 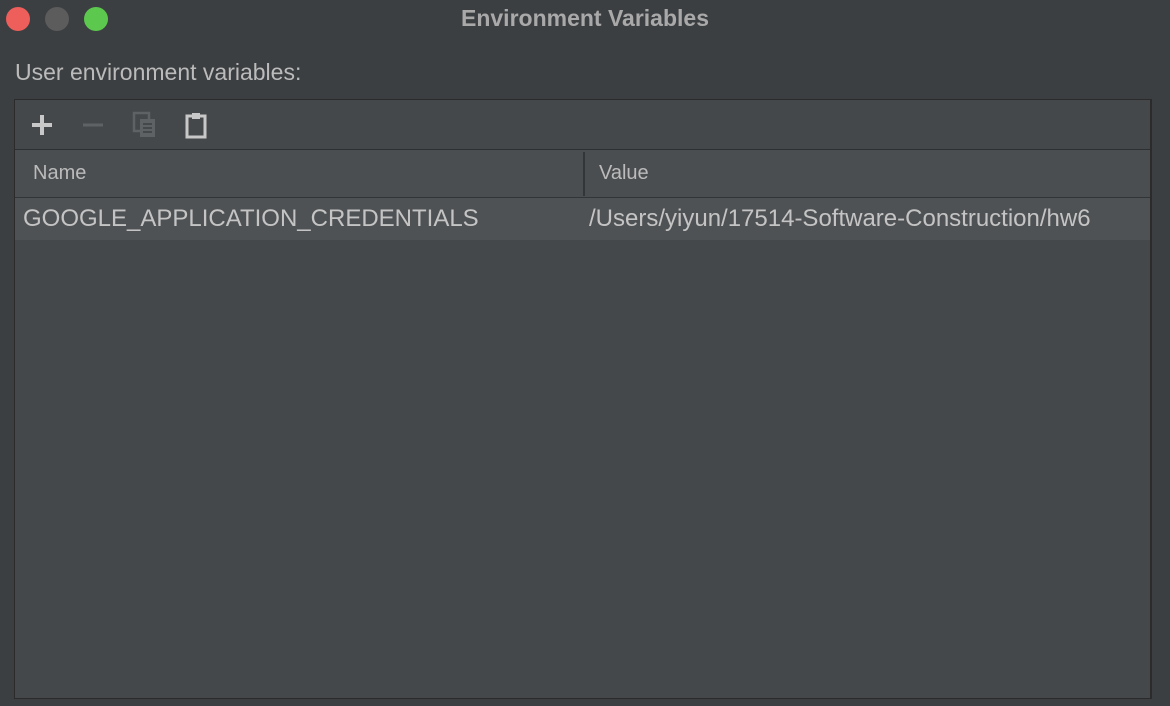 I want to click on plus-icon, so click(x=42, y=125).